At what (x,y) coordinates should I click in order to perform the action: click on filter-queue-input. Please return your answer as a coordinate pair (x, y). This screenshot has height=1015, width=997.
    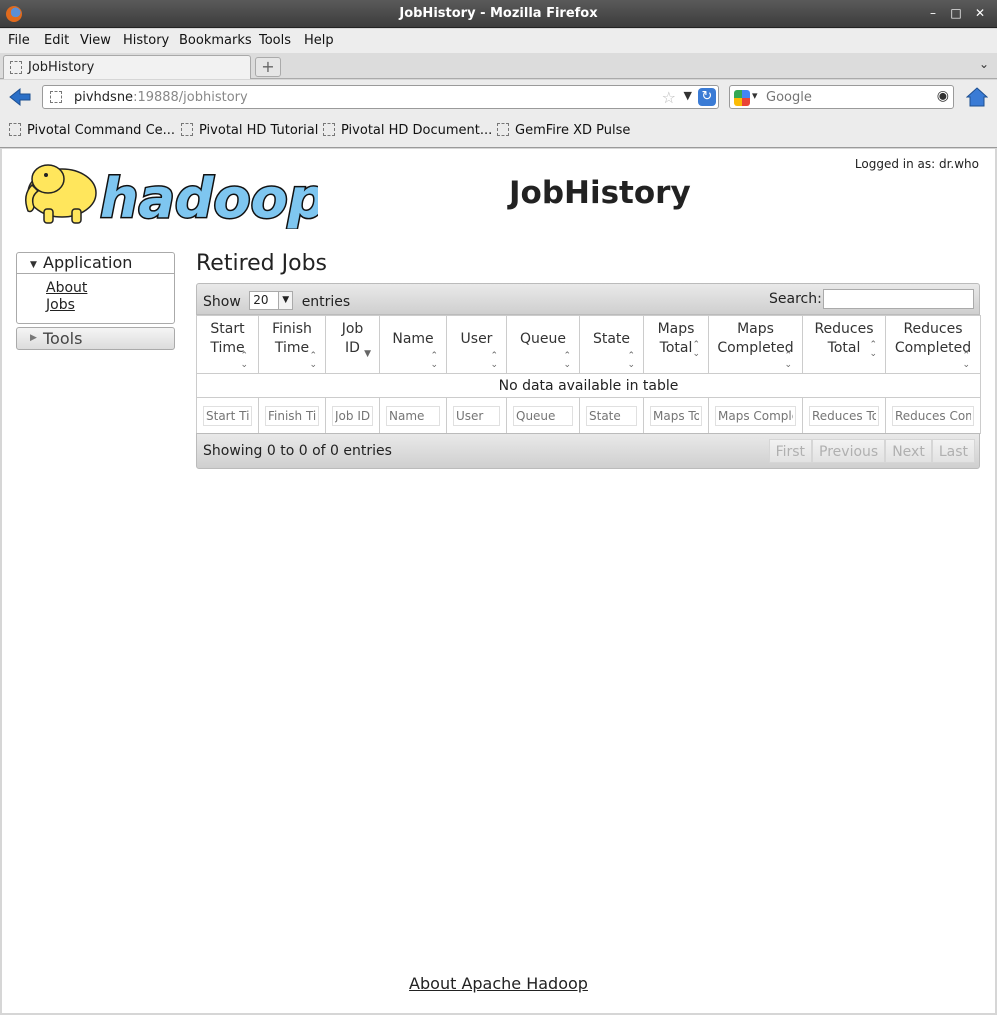
    Looking at the image, I should click on (543, 415).